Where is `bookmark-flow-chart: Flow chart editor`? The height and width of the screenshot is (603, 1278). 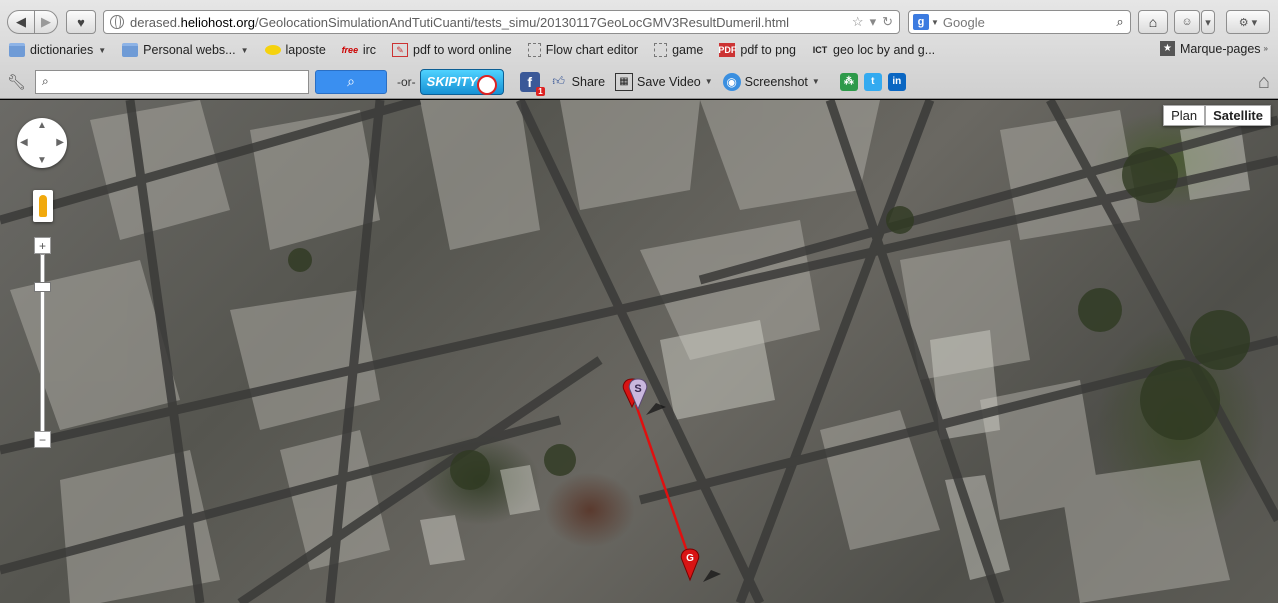
bookmark-flow-chart: Flow chart editor is located at coordinates (583, 50).